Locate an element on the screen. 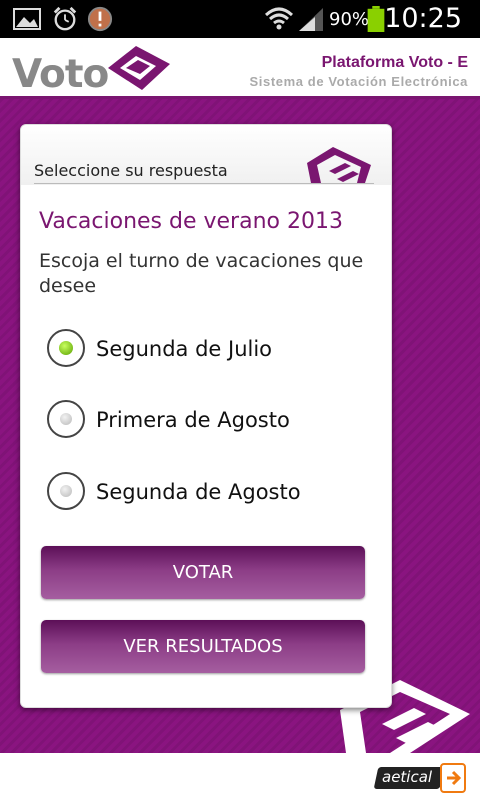  option-segunda-julio: Segunda de Julio is located at coordinates (207, 351).